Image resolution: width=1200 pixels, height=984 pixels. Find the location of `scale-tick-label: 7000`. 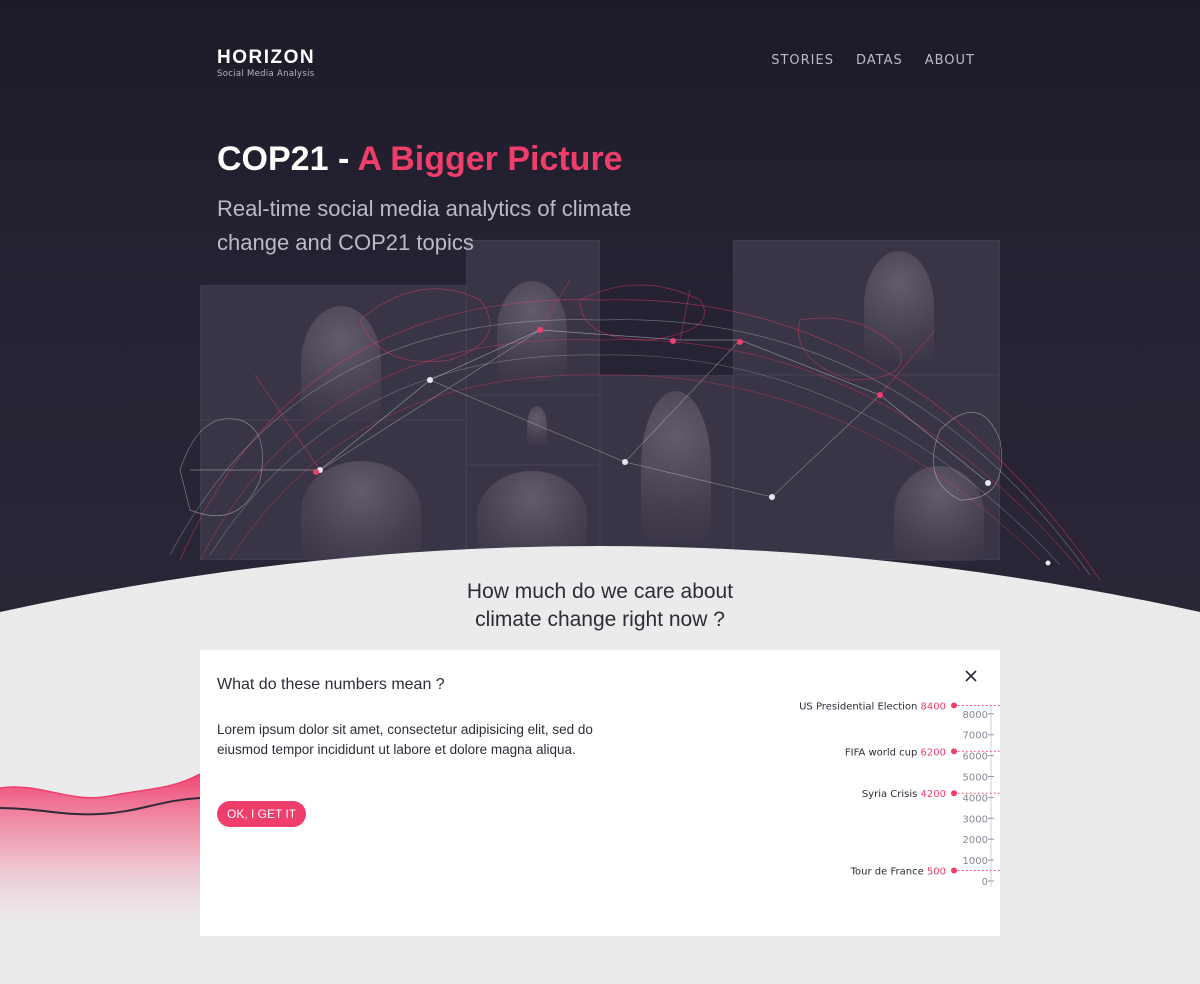

scale-tick-label: 7000 is located at coordinates (975, 736).